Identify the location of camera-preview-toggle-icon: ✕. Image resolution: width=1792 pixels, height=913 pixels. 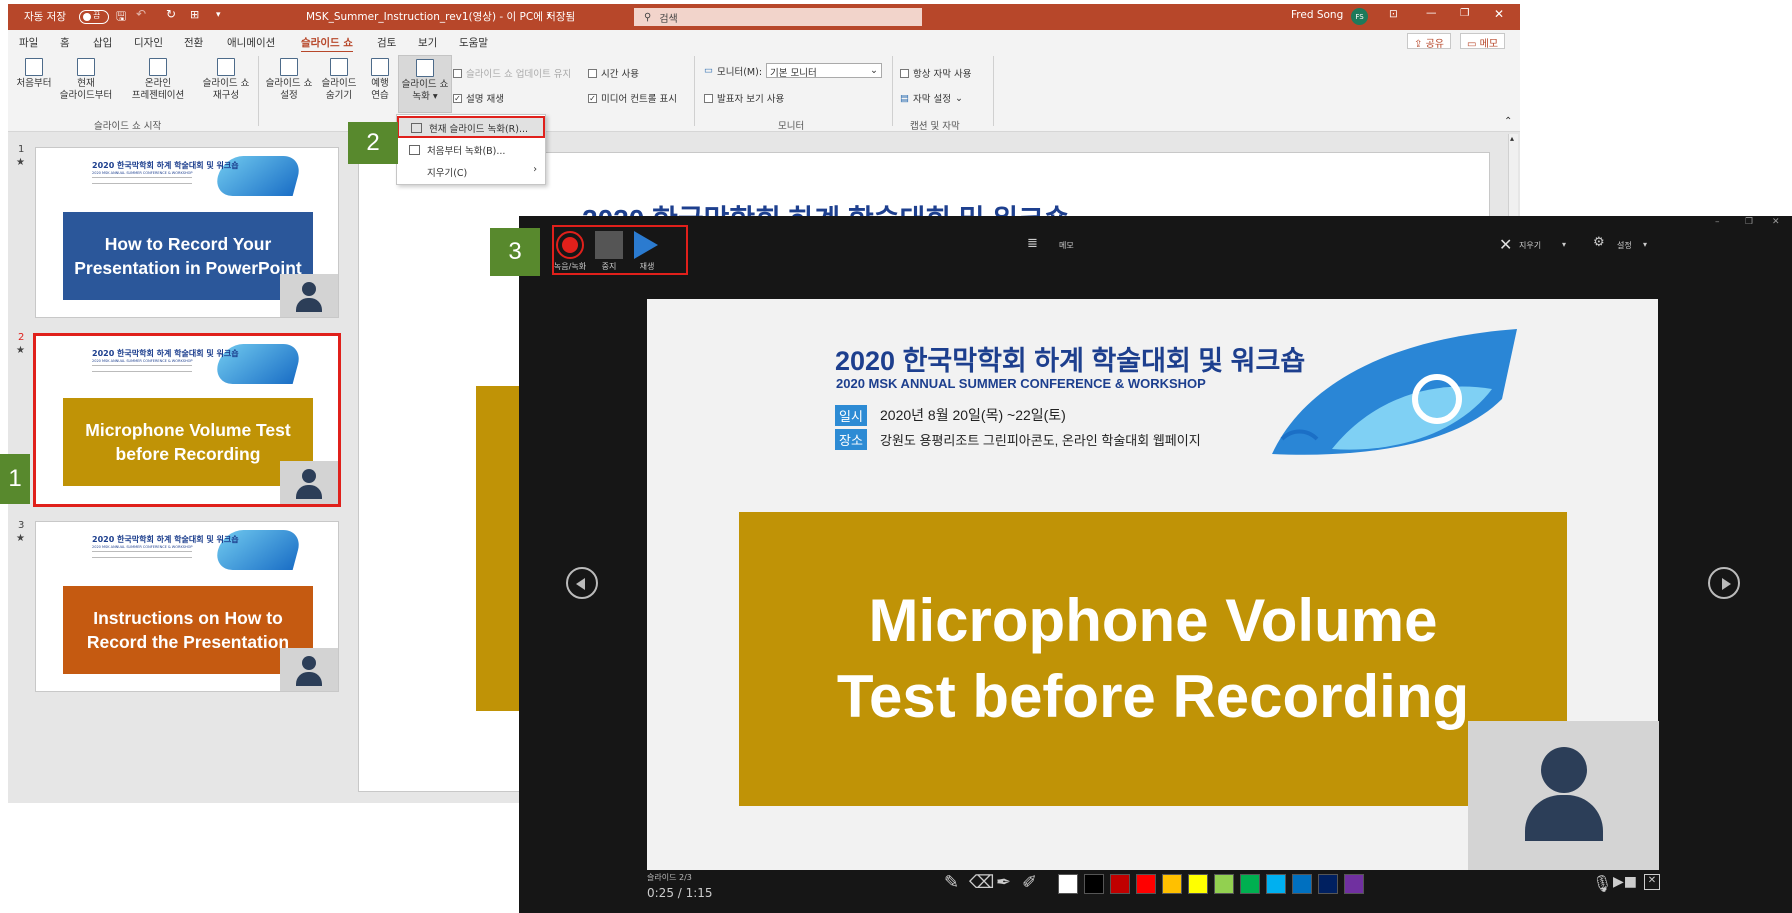
(1652, 882).